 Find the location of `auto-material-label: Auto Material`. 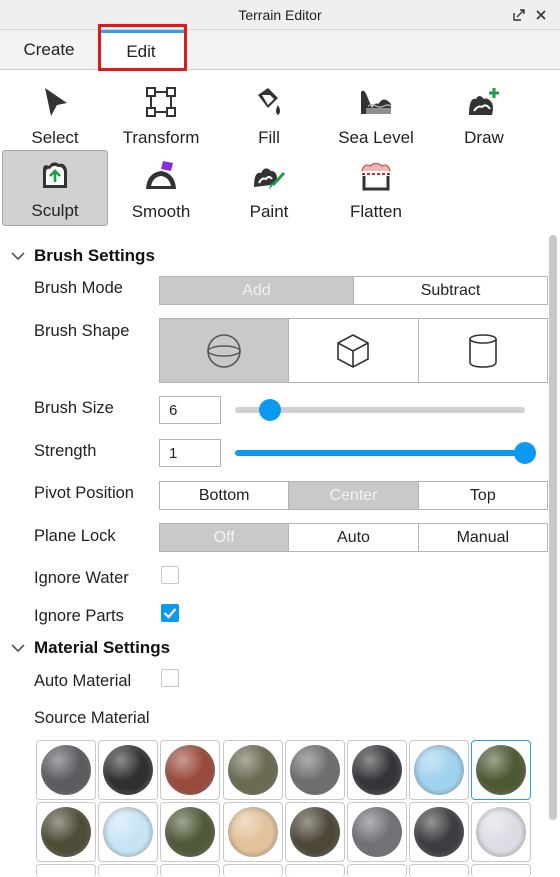

auto-material-label: Auto Material is located at coordinates (83, 681).